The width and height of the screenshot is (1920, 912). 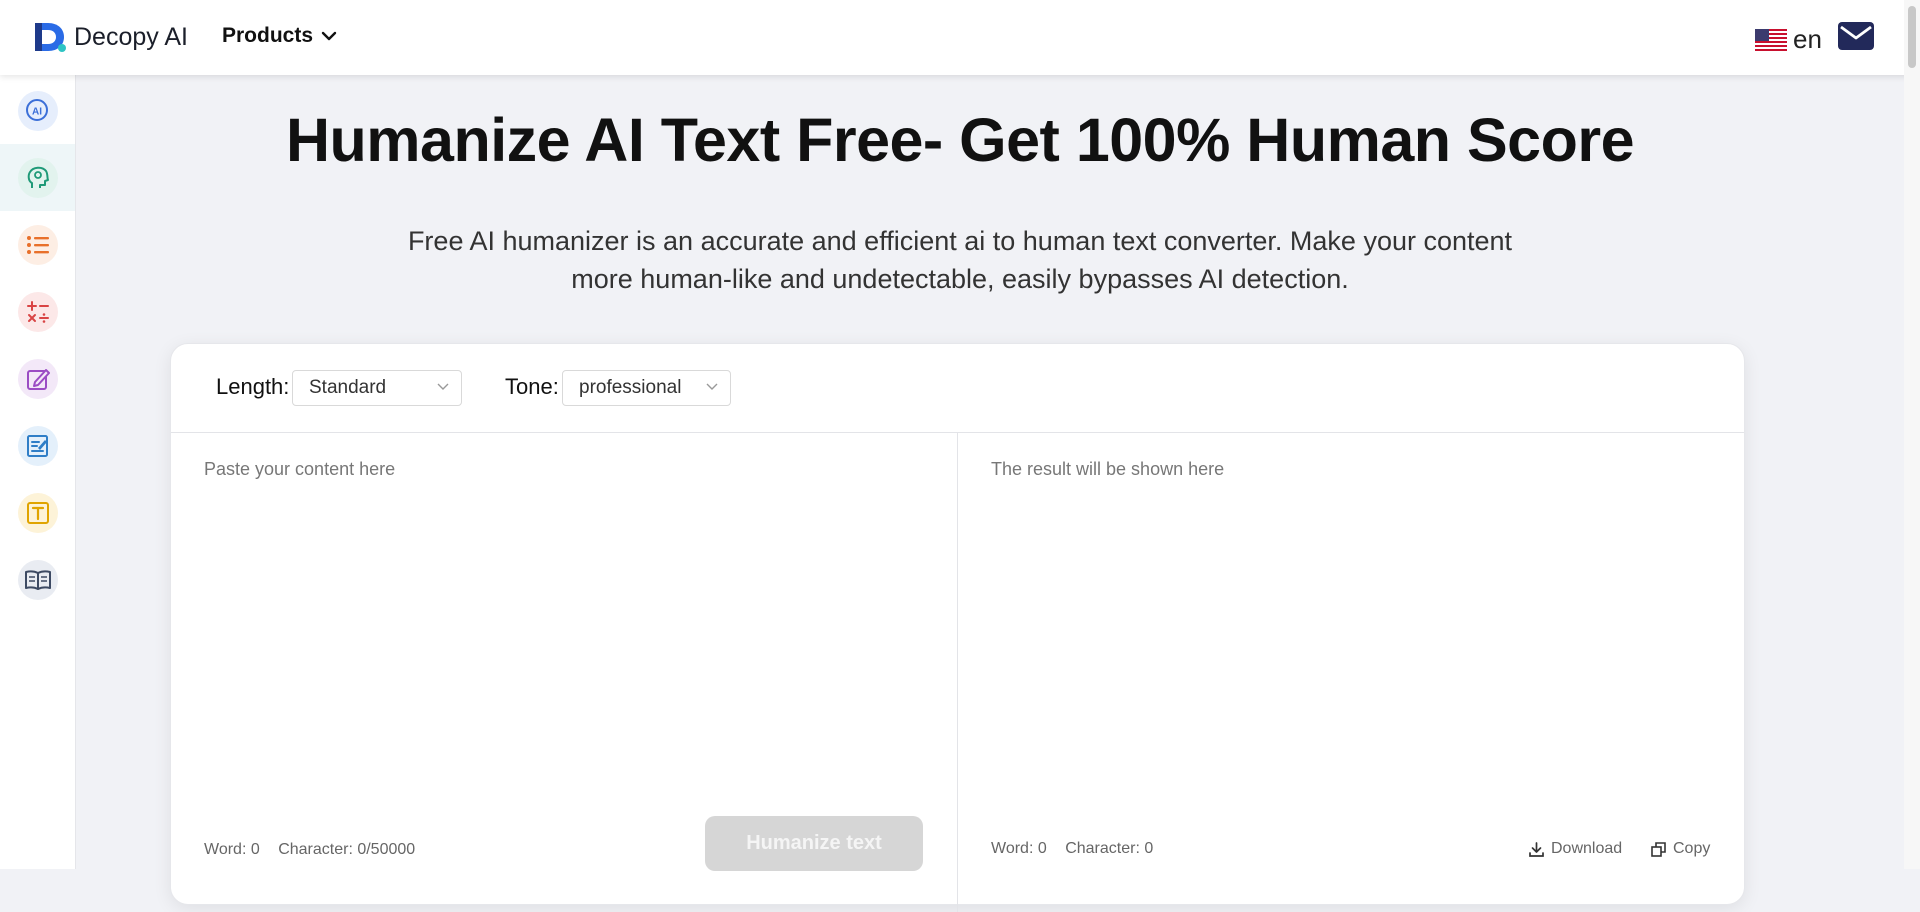 I want to click on output-word-count: Word: 0, so click(x=1019, y=848).